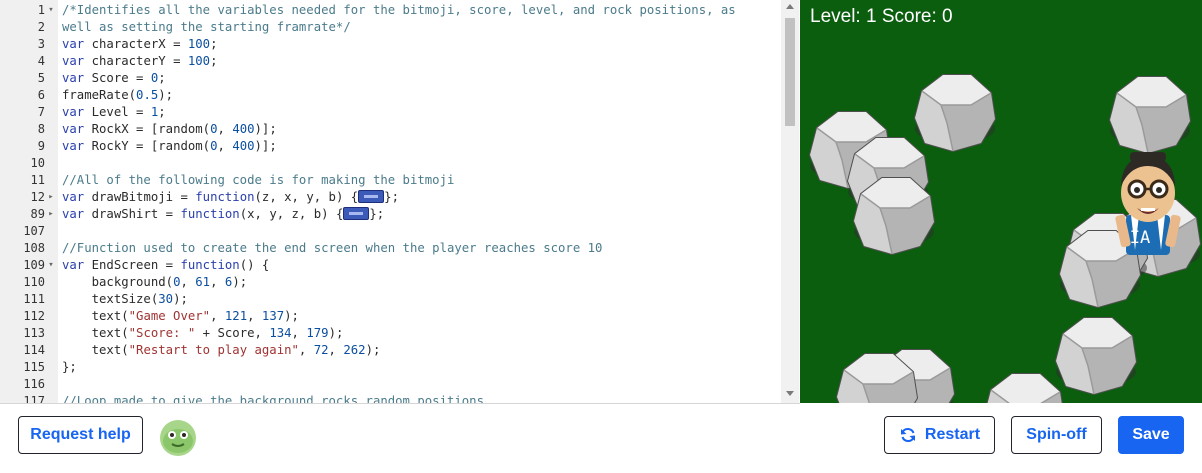  What do you see at coordinates (140, 61) in the screenshot?
I see `code-text: var characterY = 100;` at bounding box center [140, 61].